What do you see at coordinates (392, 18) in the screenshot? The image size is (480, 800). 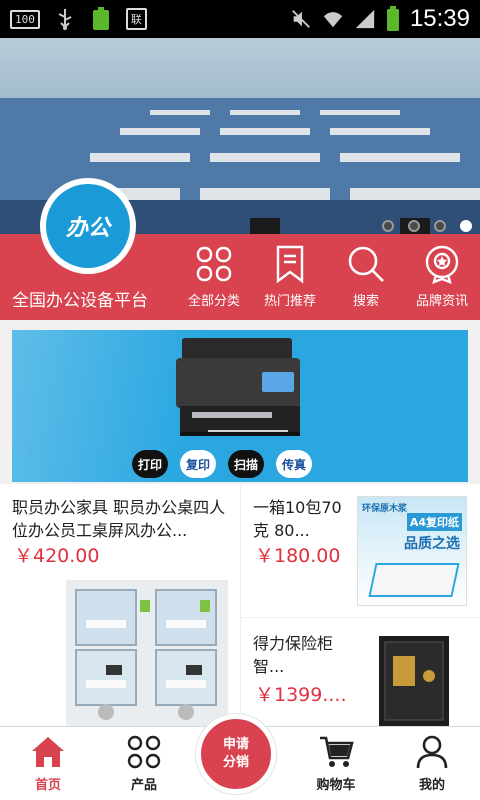 I see `battery-icon` at bounding box center [392, 18].